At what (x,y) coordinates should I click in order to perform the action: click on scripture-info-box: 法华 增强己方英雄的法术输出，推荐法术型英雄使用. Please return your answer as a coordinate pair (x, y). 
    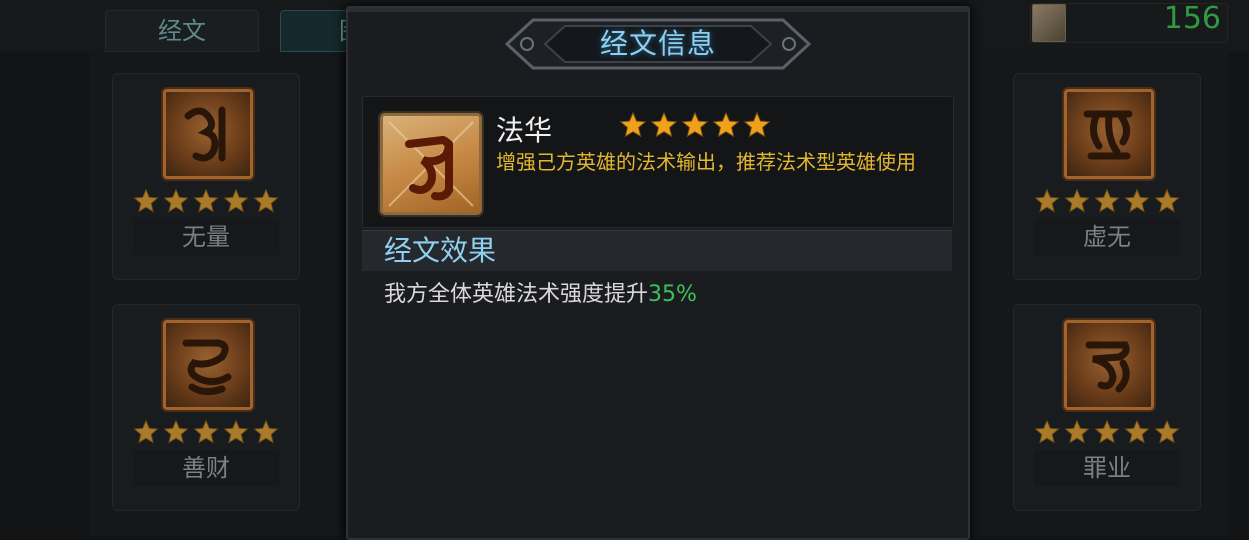
    Looking at the image, I should click on (658, 162).